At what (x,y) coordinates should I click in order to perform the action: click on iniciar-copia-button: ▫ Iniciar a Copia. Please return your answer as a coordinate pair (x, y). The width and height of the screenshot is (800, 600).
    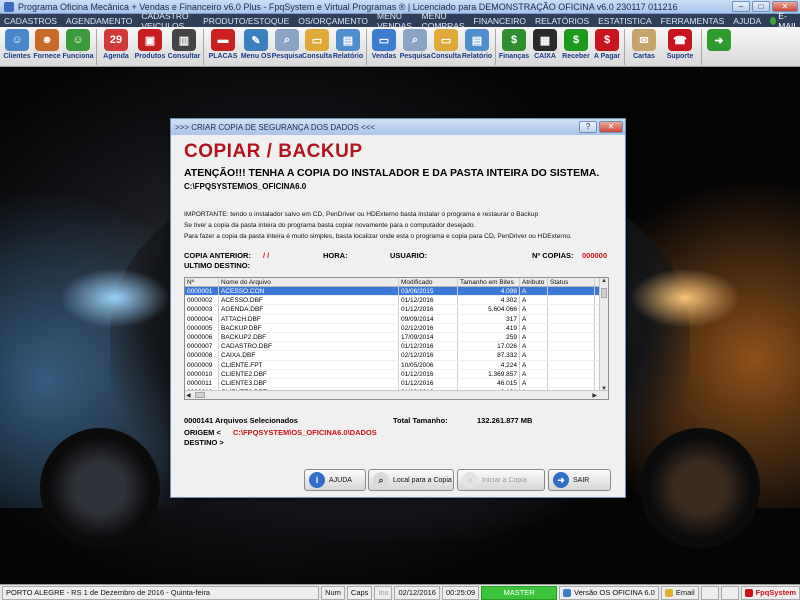
    Looking at the image, I should click on (501, 480).